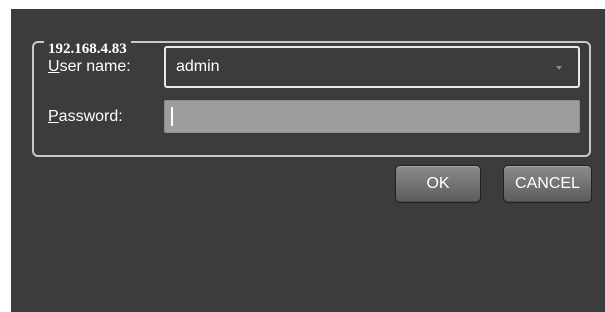 The height and width of the screenshot is (312, 605). I want to click on password-field, so click(372, 116).